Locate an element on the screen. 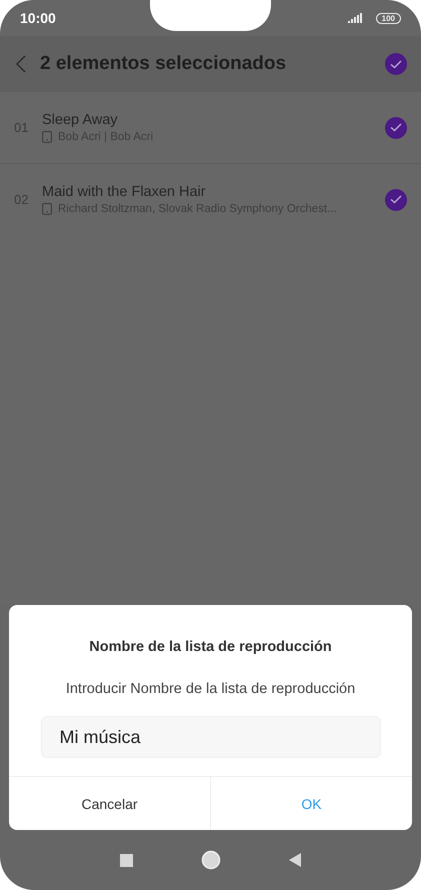 Image resolution: width=421 pixels, height=890 pixels. back-icon is located at coordinates (295, 860).